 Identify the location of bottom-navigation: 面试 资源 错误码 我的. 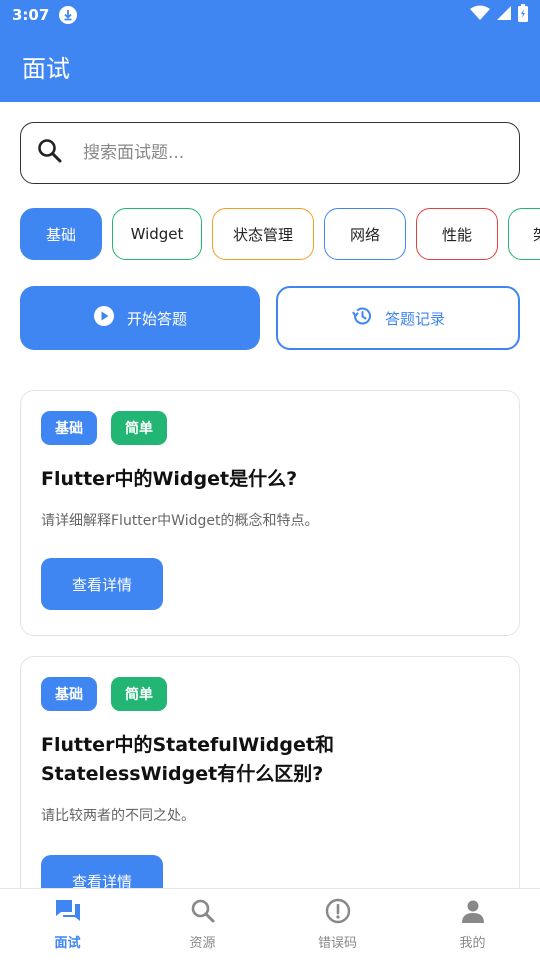
(270, 924).